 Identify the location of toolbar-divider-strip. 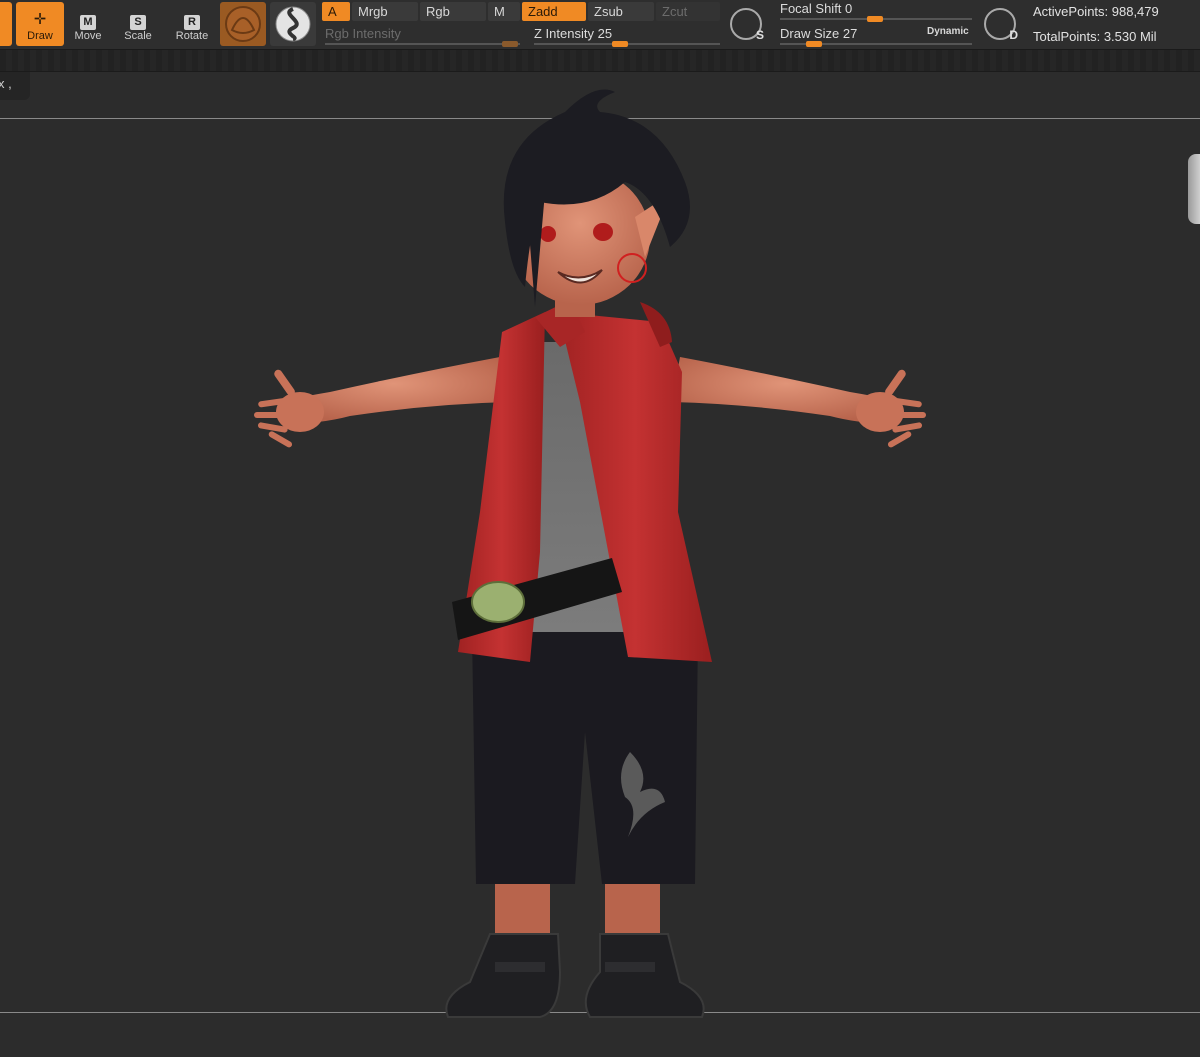
(600, 61).